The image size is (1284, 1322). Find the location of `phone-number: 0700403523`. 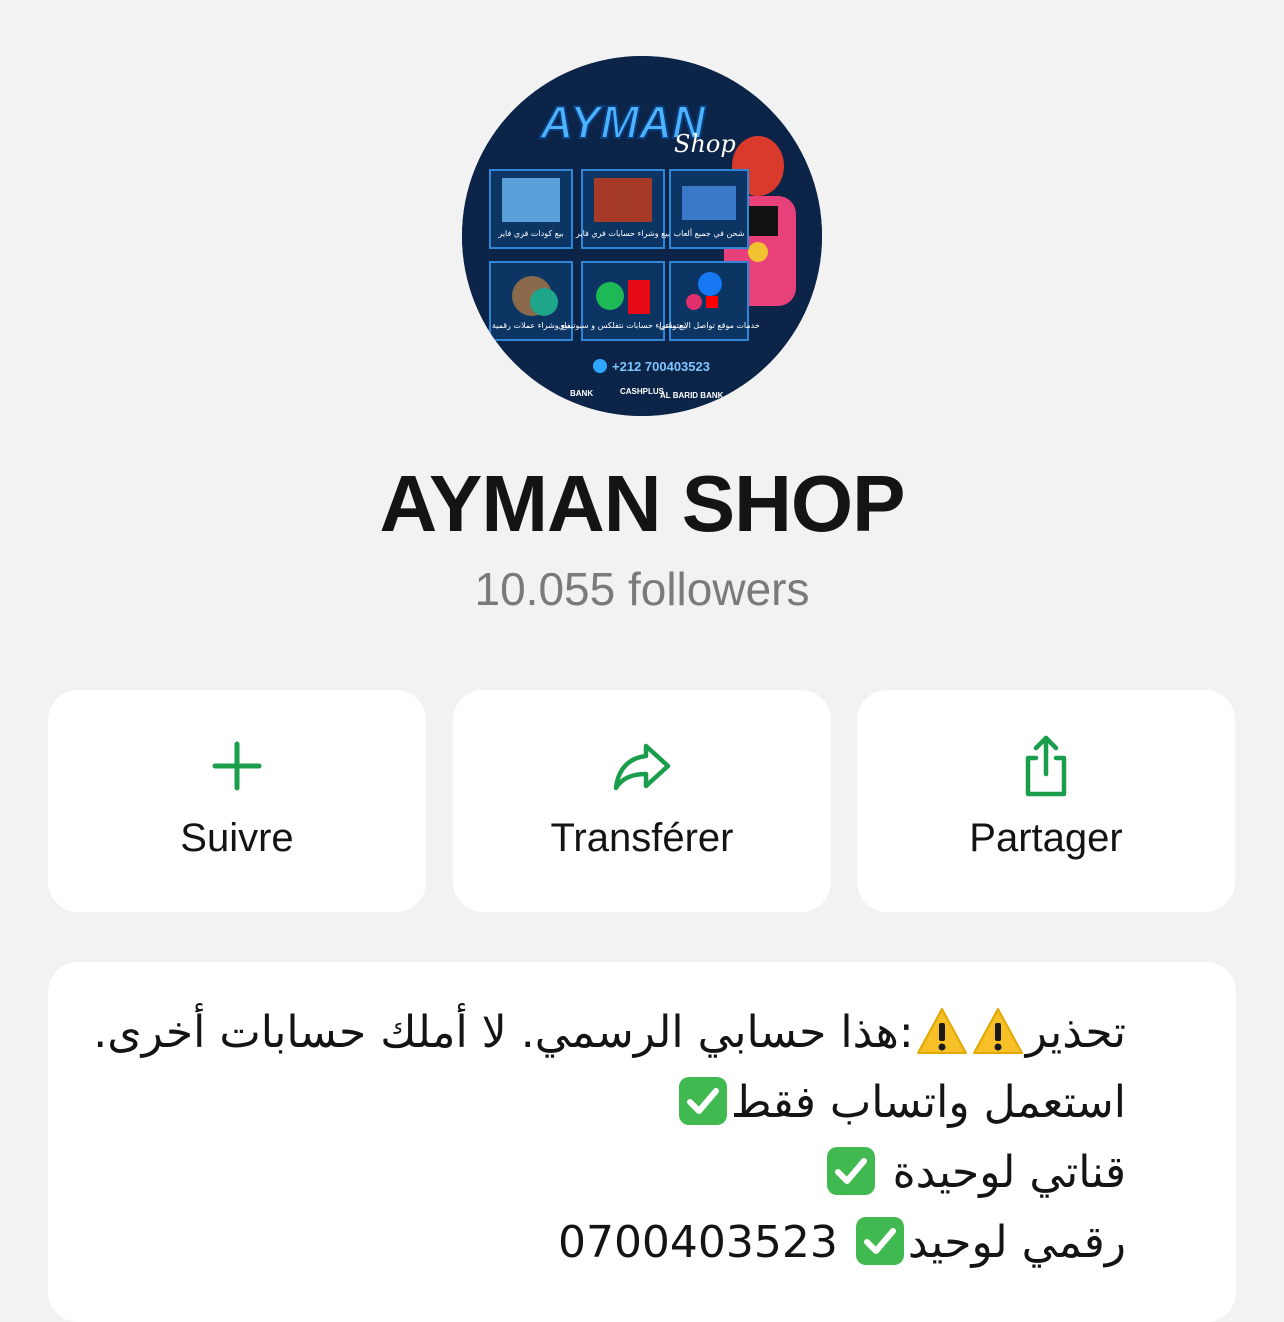

phone-number: 0700403523 is located at coordinates (698, 1242).